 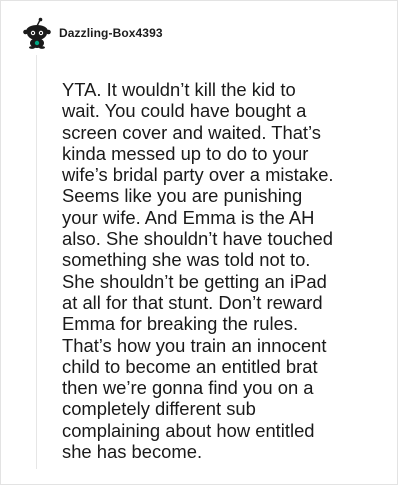 I want to click on comment-header: Dazzling-Box4393, so click(x=92, y=33).